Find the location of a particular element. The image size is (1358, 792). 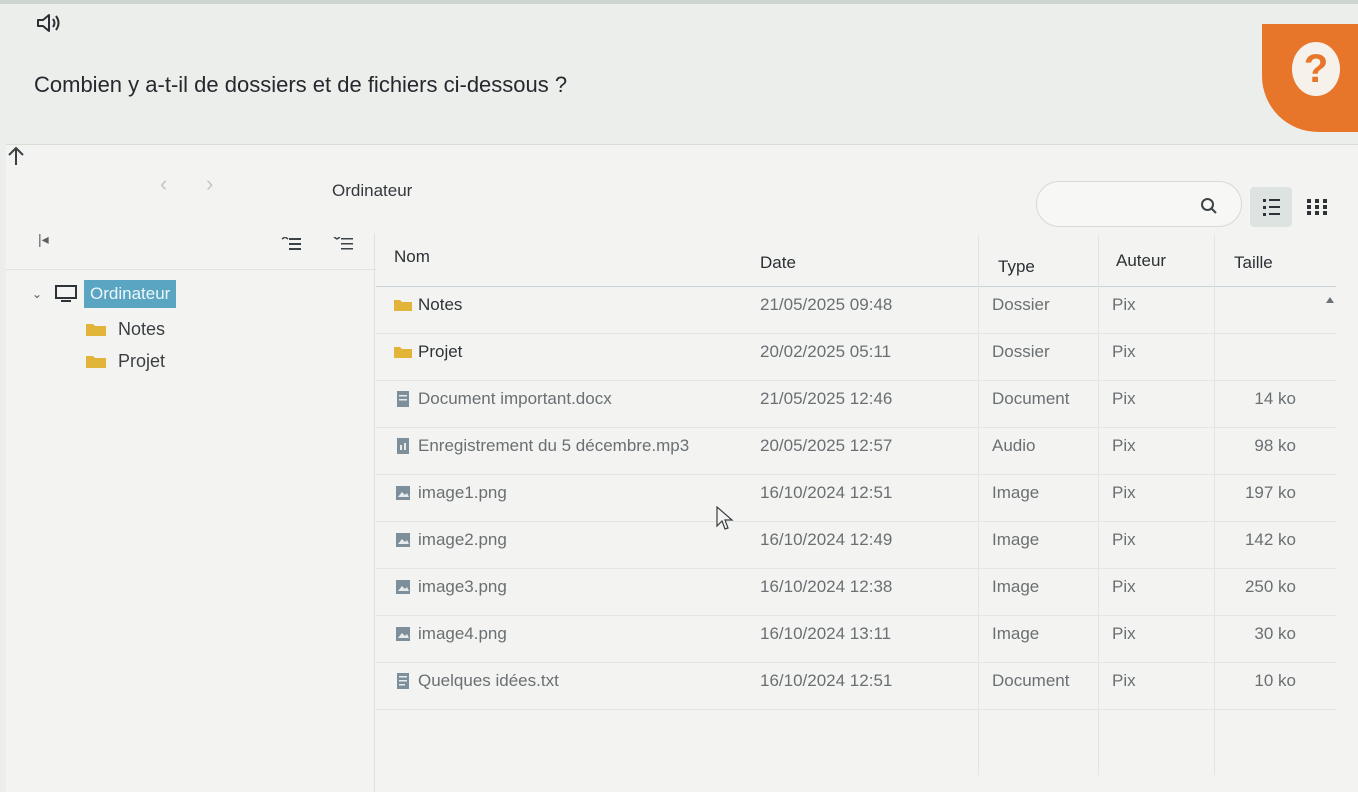

list-view-icon is located at coordinates (1271, 207).